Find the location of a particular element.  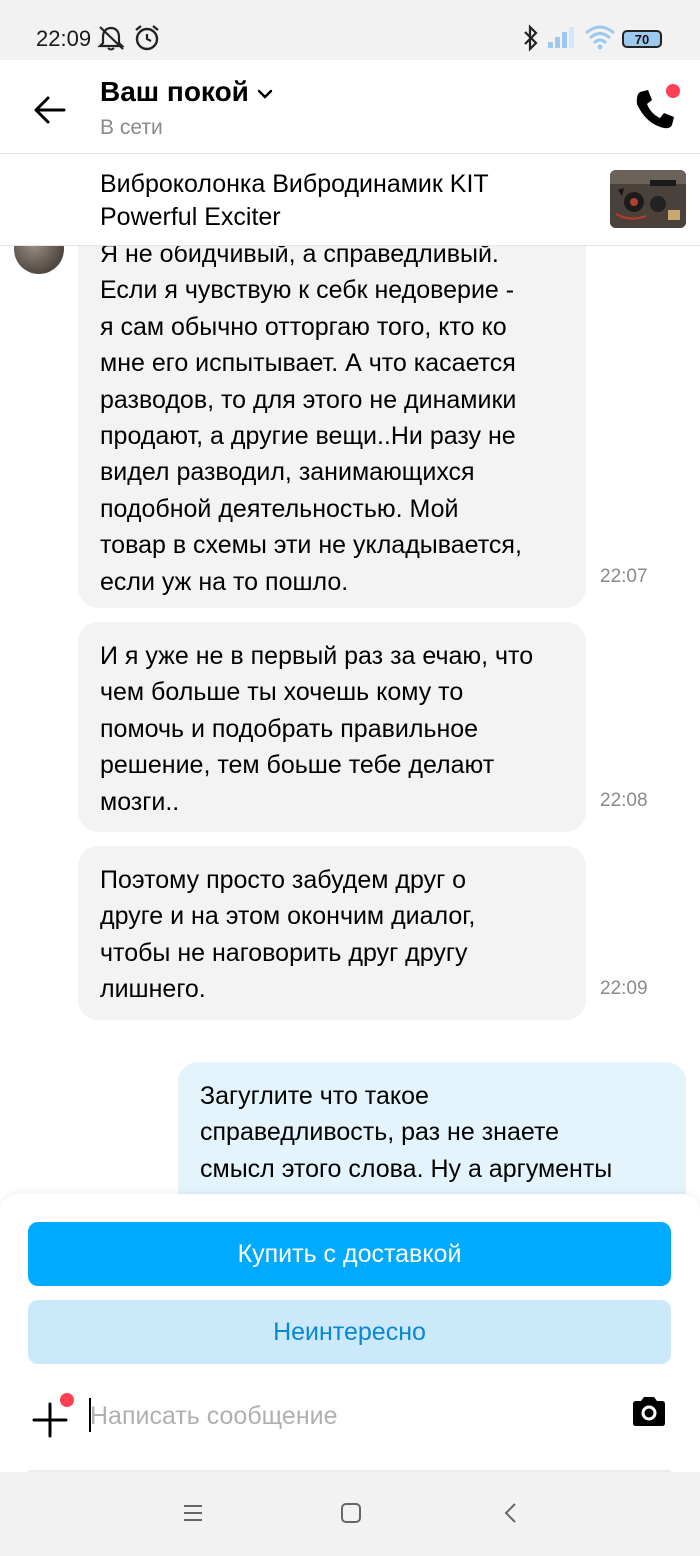

back-chevron-icon is located at coordinates (511, 1513).